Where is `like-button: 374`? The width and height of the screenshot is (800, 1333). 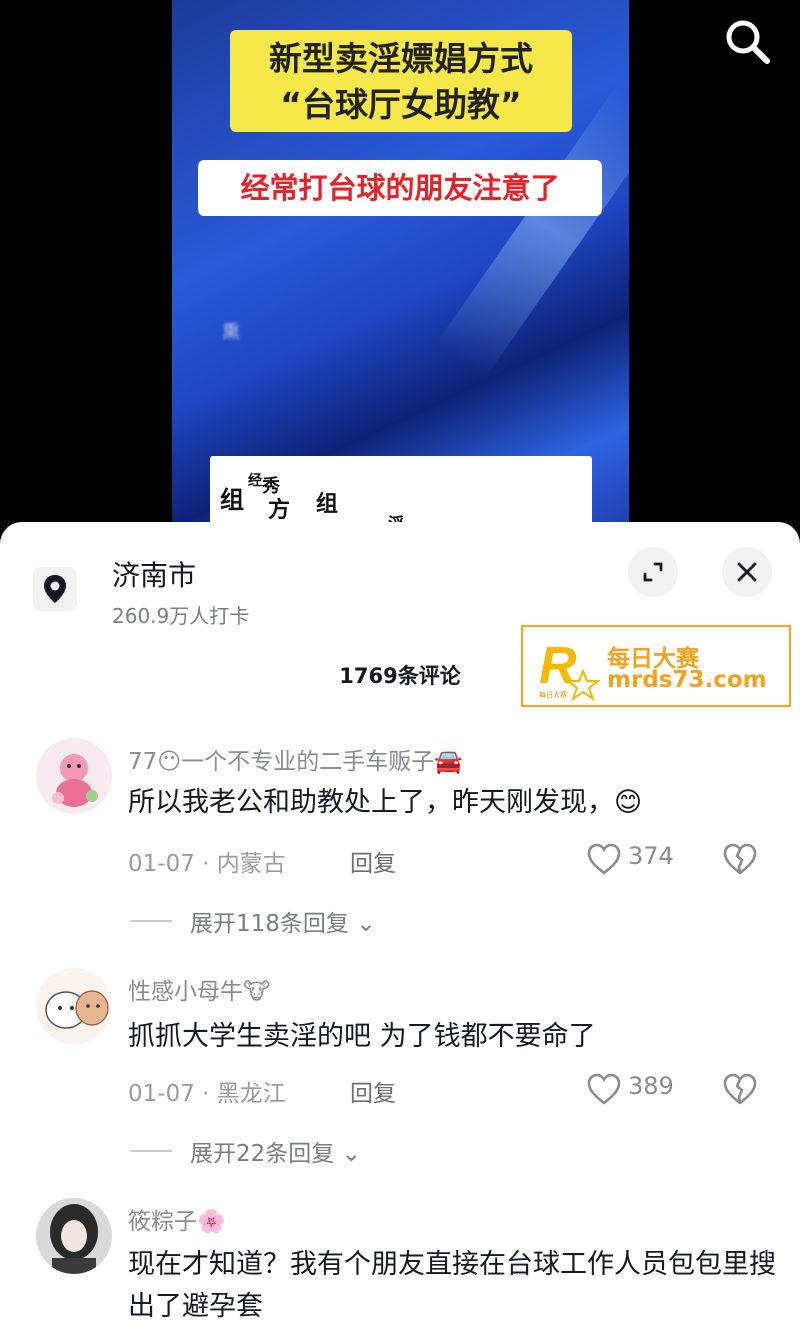 like-button: 374 is located at coordinates (630, 859).